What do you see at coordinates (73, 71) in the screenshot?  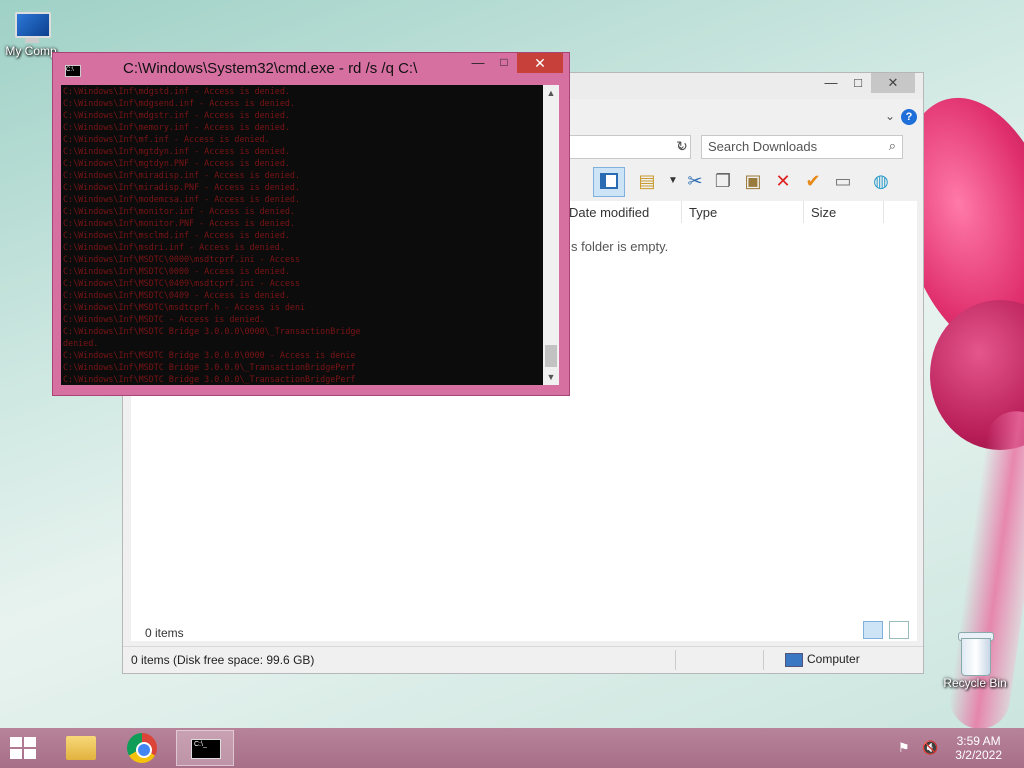 I see `cmd-icon: C:\` at bounding box center [73, 71].